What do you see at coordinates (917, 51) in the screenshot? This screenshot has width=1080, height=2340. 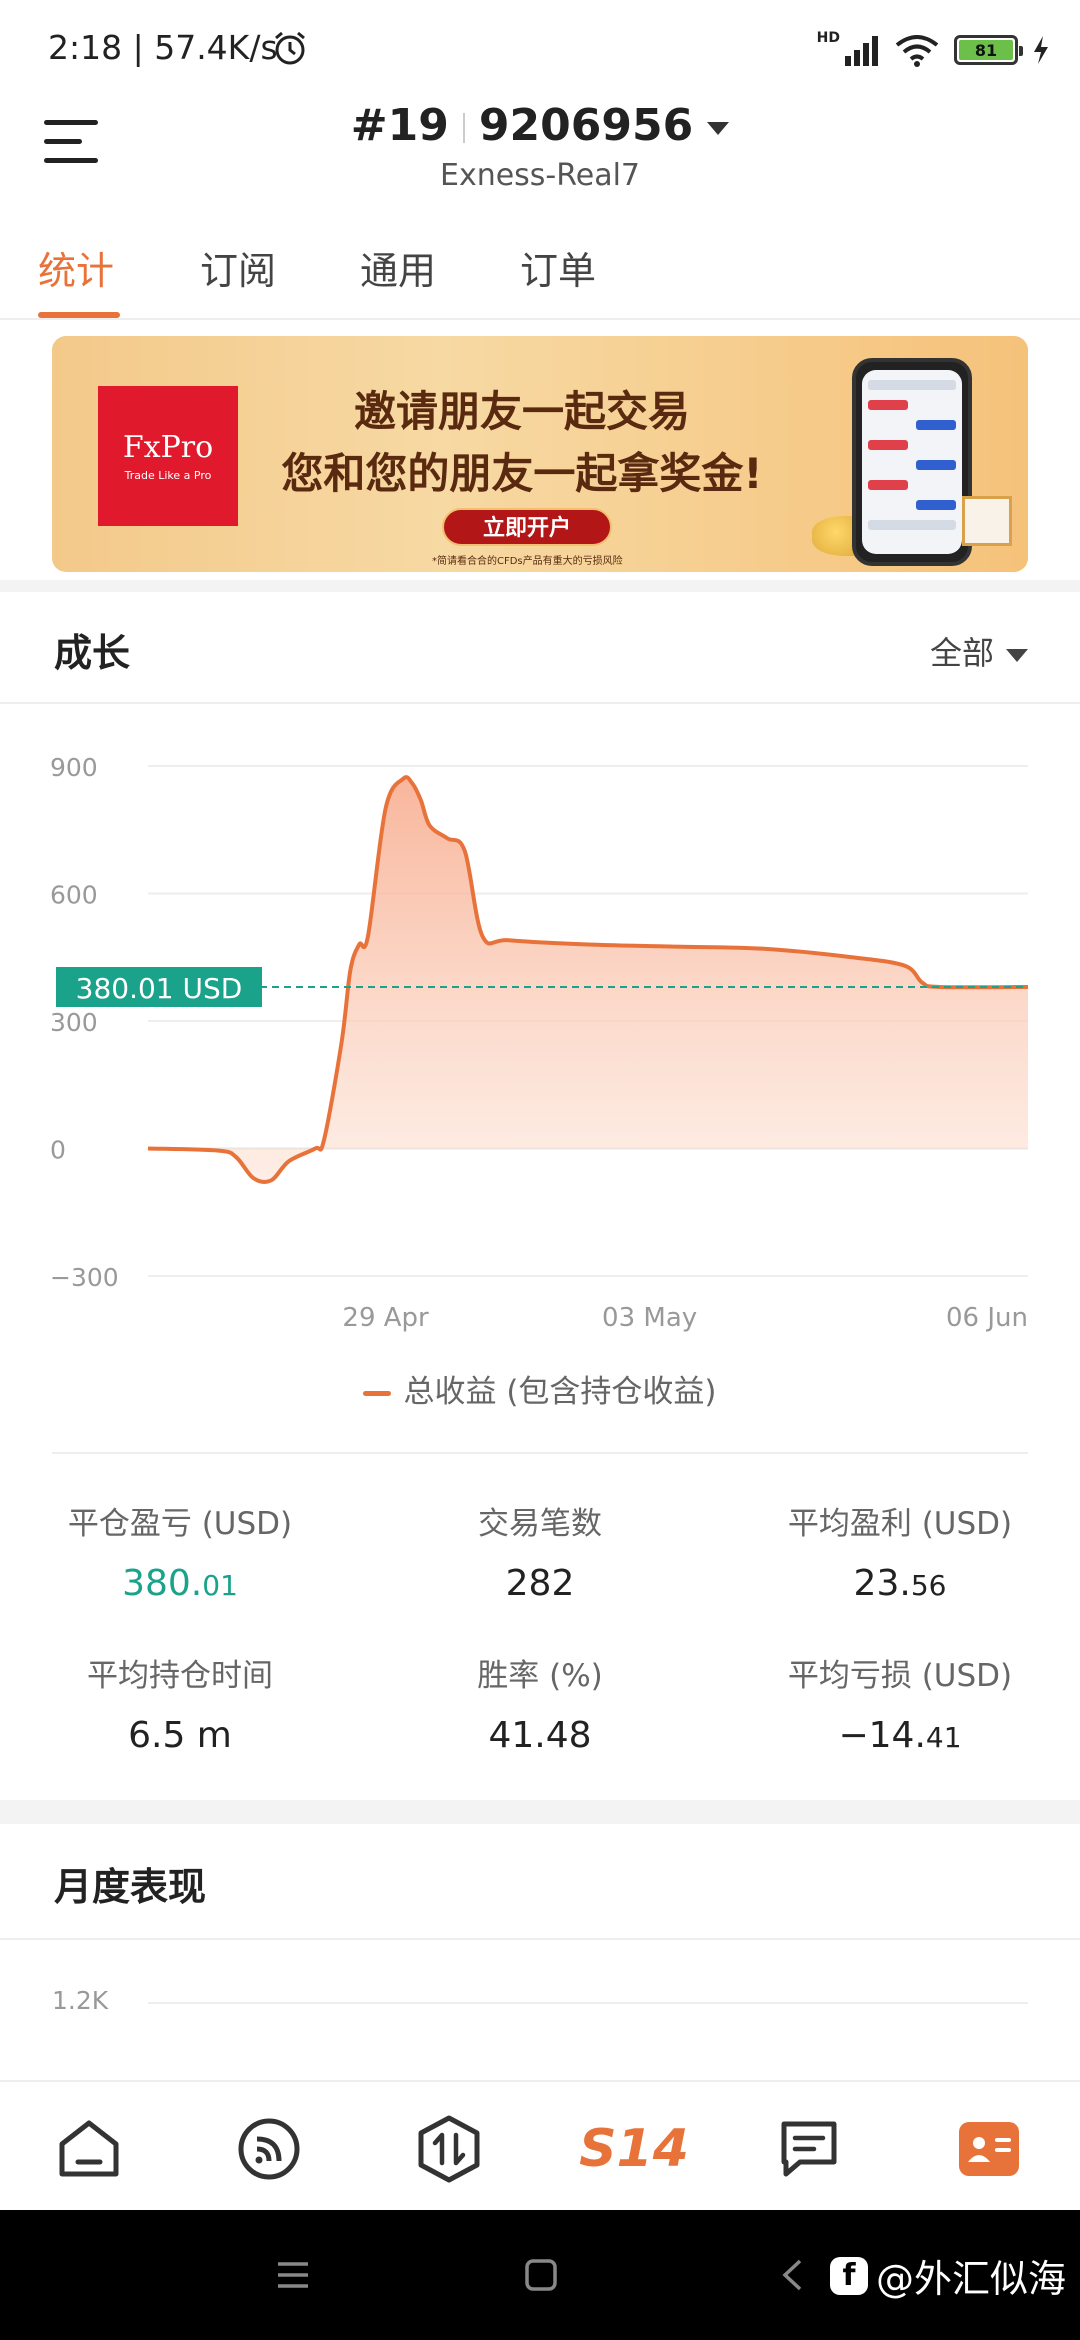 I see `wifi-icon` at bounding box center [917, 51].